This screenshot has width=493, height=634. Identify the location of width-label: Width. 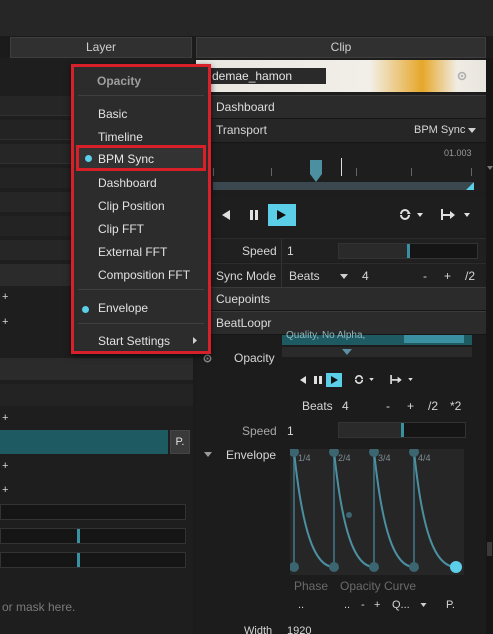
(258, 629).